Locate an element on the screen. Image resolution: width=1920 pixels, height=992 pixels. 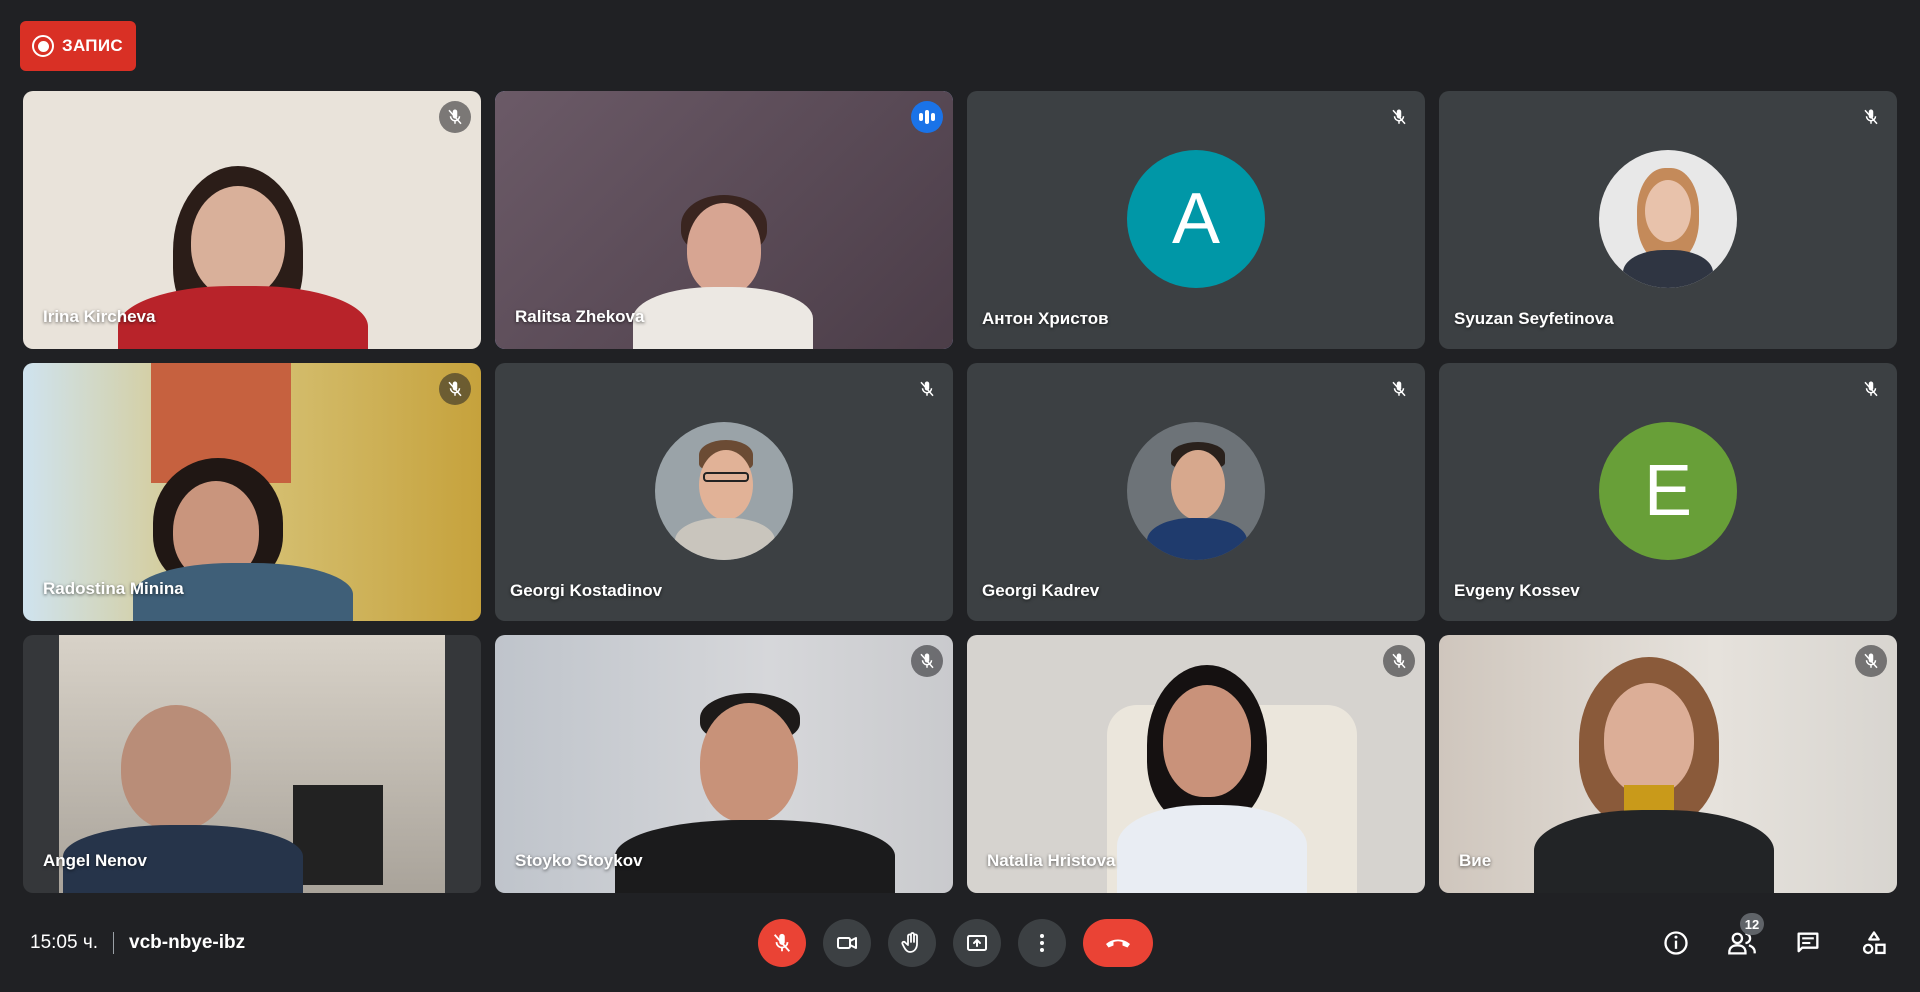
present-screen-button is located at coordinates (977, 943).